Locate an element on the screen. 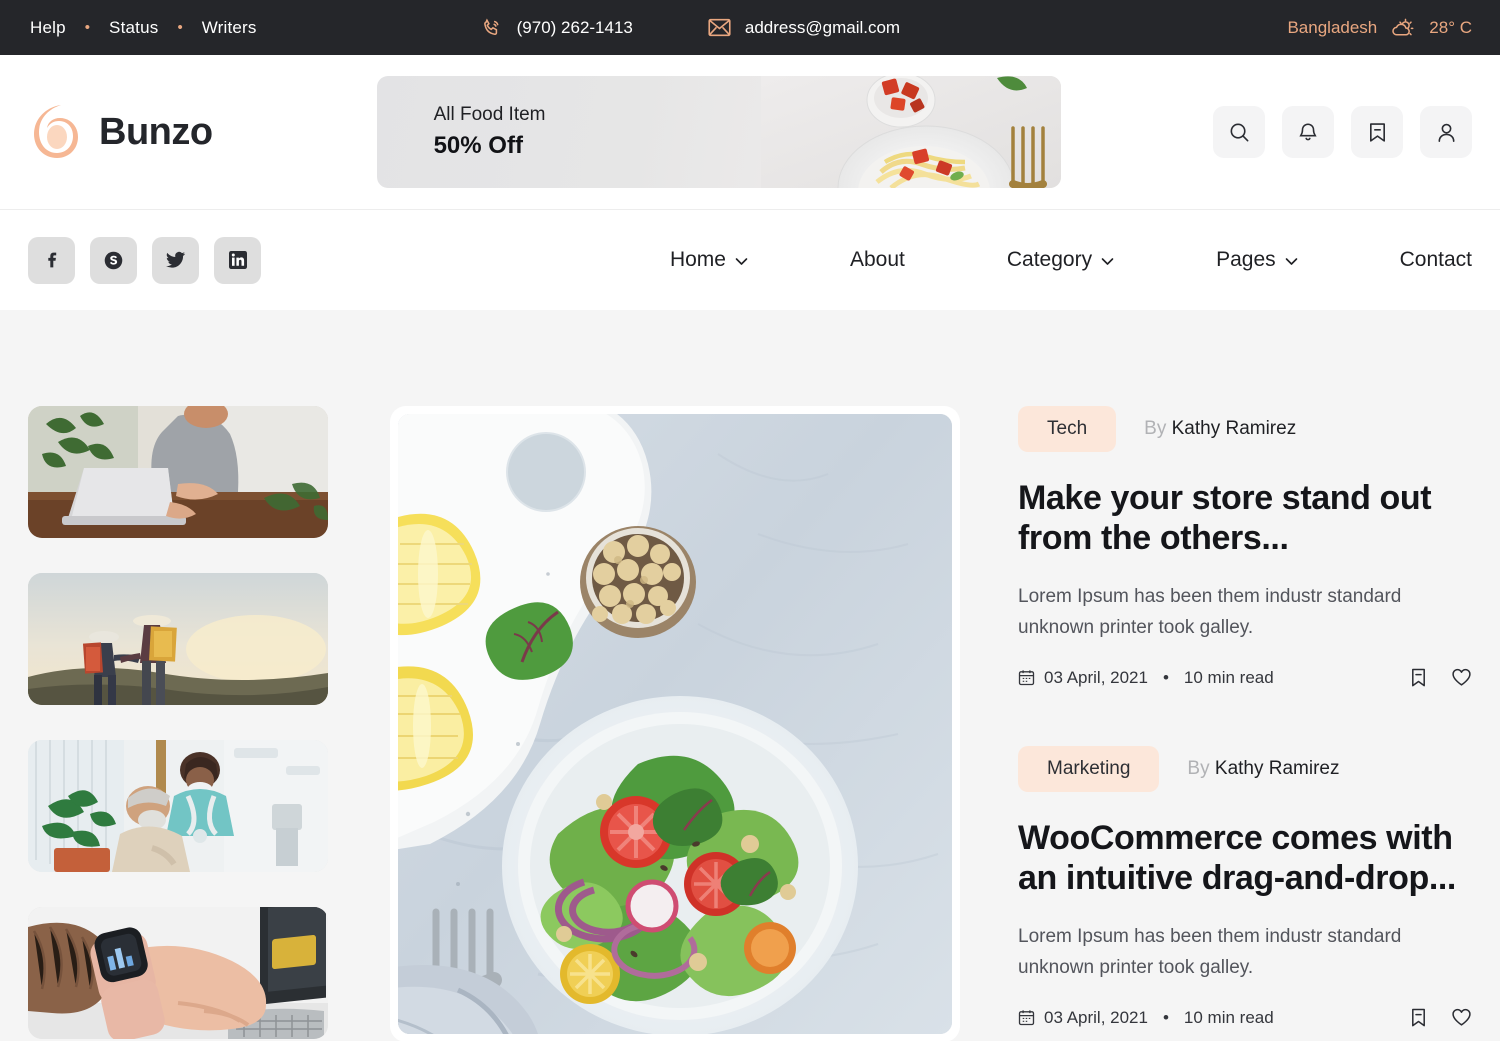 The height and width of the screenshot is (1041, 1500). sun-cloud-icon is located at coordinates (1403, 28).